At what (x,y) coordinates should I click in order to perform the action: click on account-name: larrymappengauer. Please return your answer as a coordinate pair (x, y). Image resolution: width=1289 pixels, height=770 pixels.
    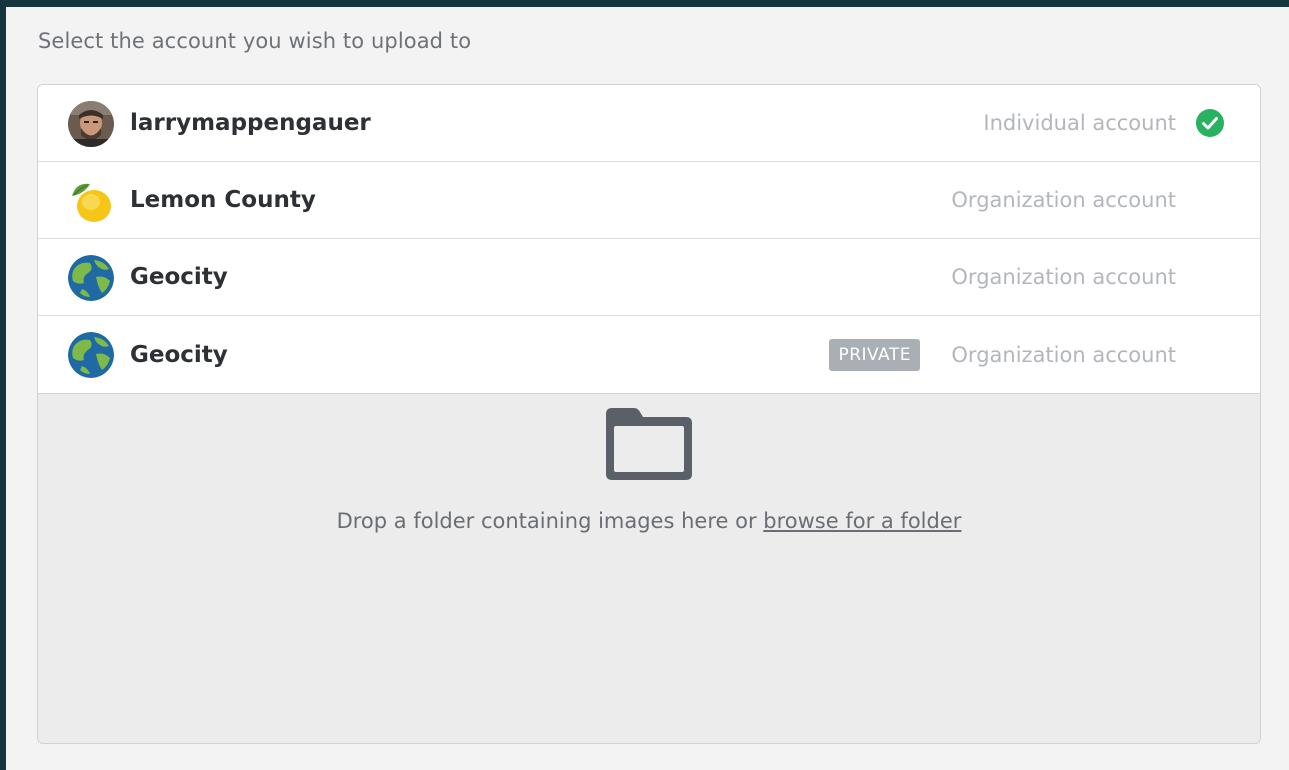
    Looking at the image, I should click on (250, 123).